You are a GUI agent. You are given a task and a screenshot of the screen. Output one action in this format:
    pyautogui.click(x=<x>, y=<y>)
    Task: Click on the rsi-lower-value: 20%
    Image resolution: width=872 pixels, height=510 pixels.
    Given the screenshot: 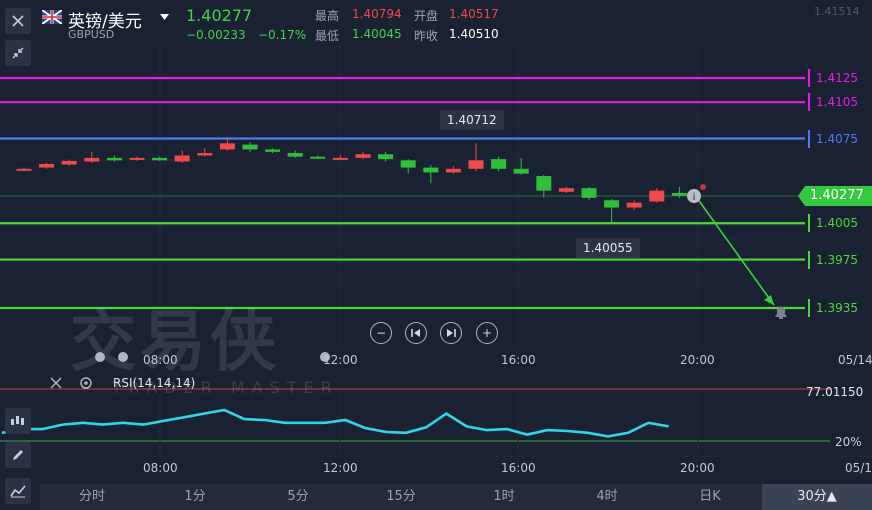 What is the action you would take?
    pyautogui.click(x=848, y=442)
    